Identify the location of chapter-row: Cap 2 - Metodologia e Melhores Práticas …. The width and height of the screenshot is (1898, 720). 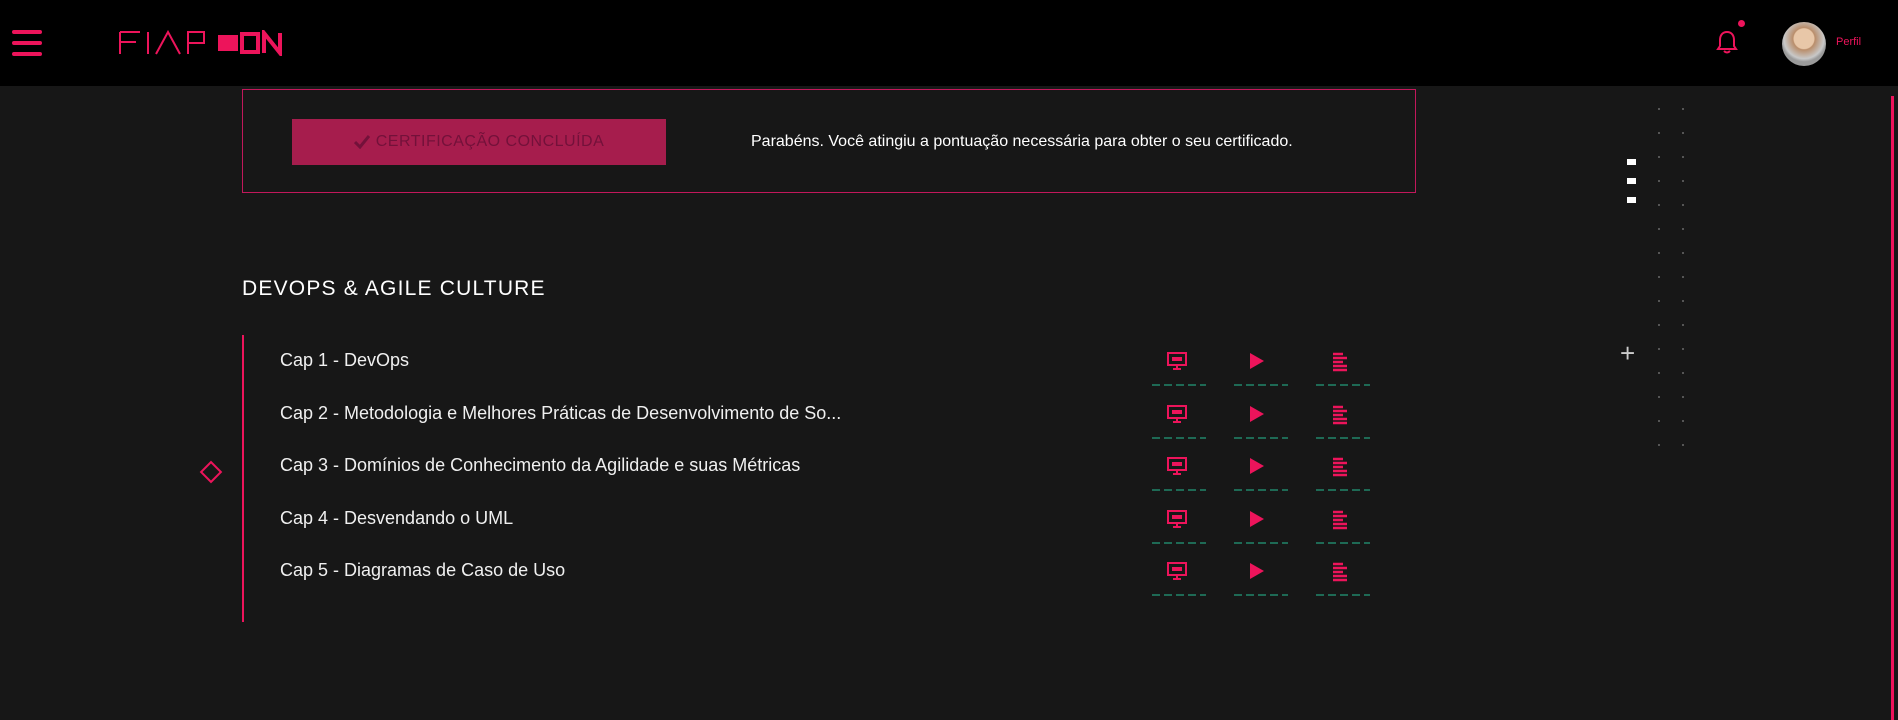
(835, 421).